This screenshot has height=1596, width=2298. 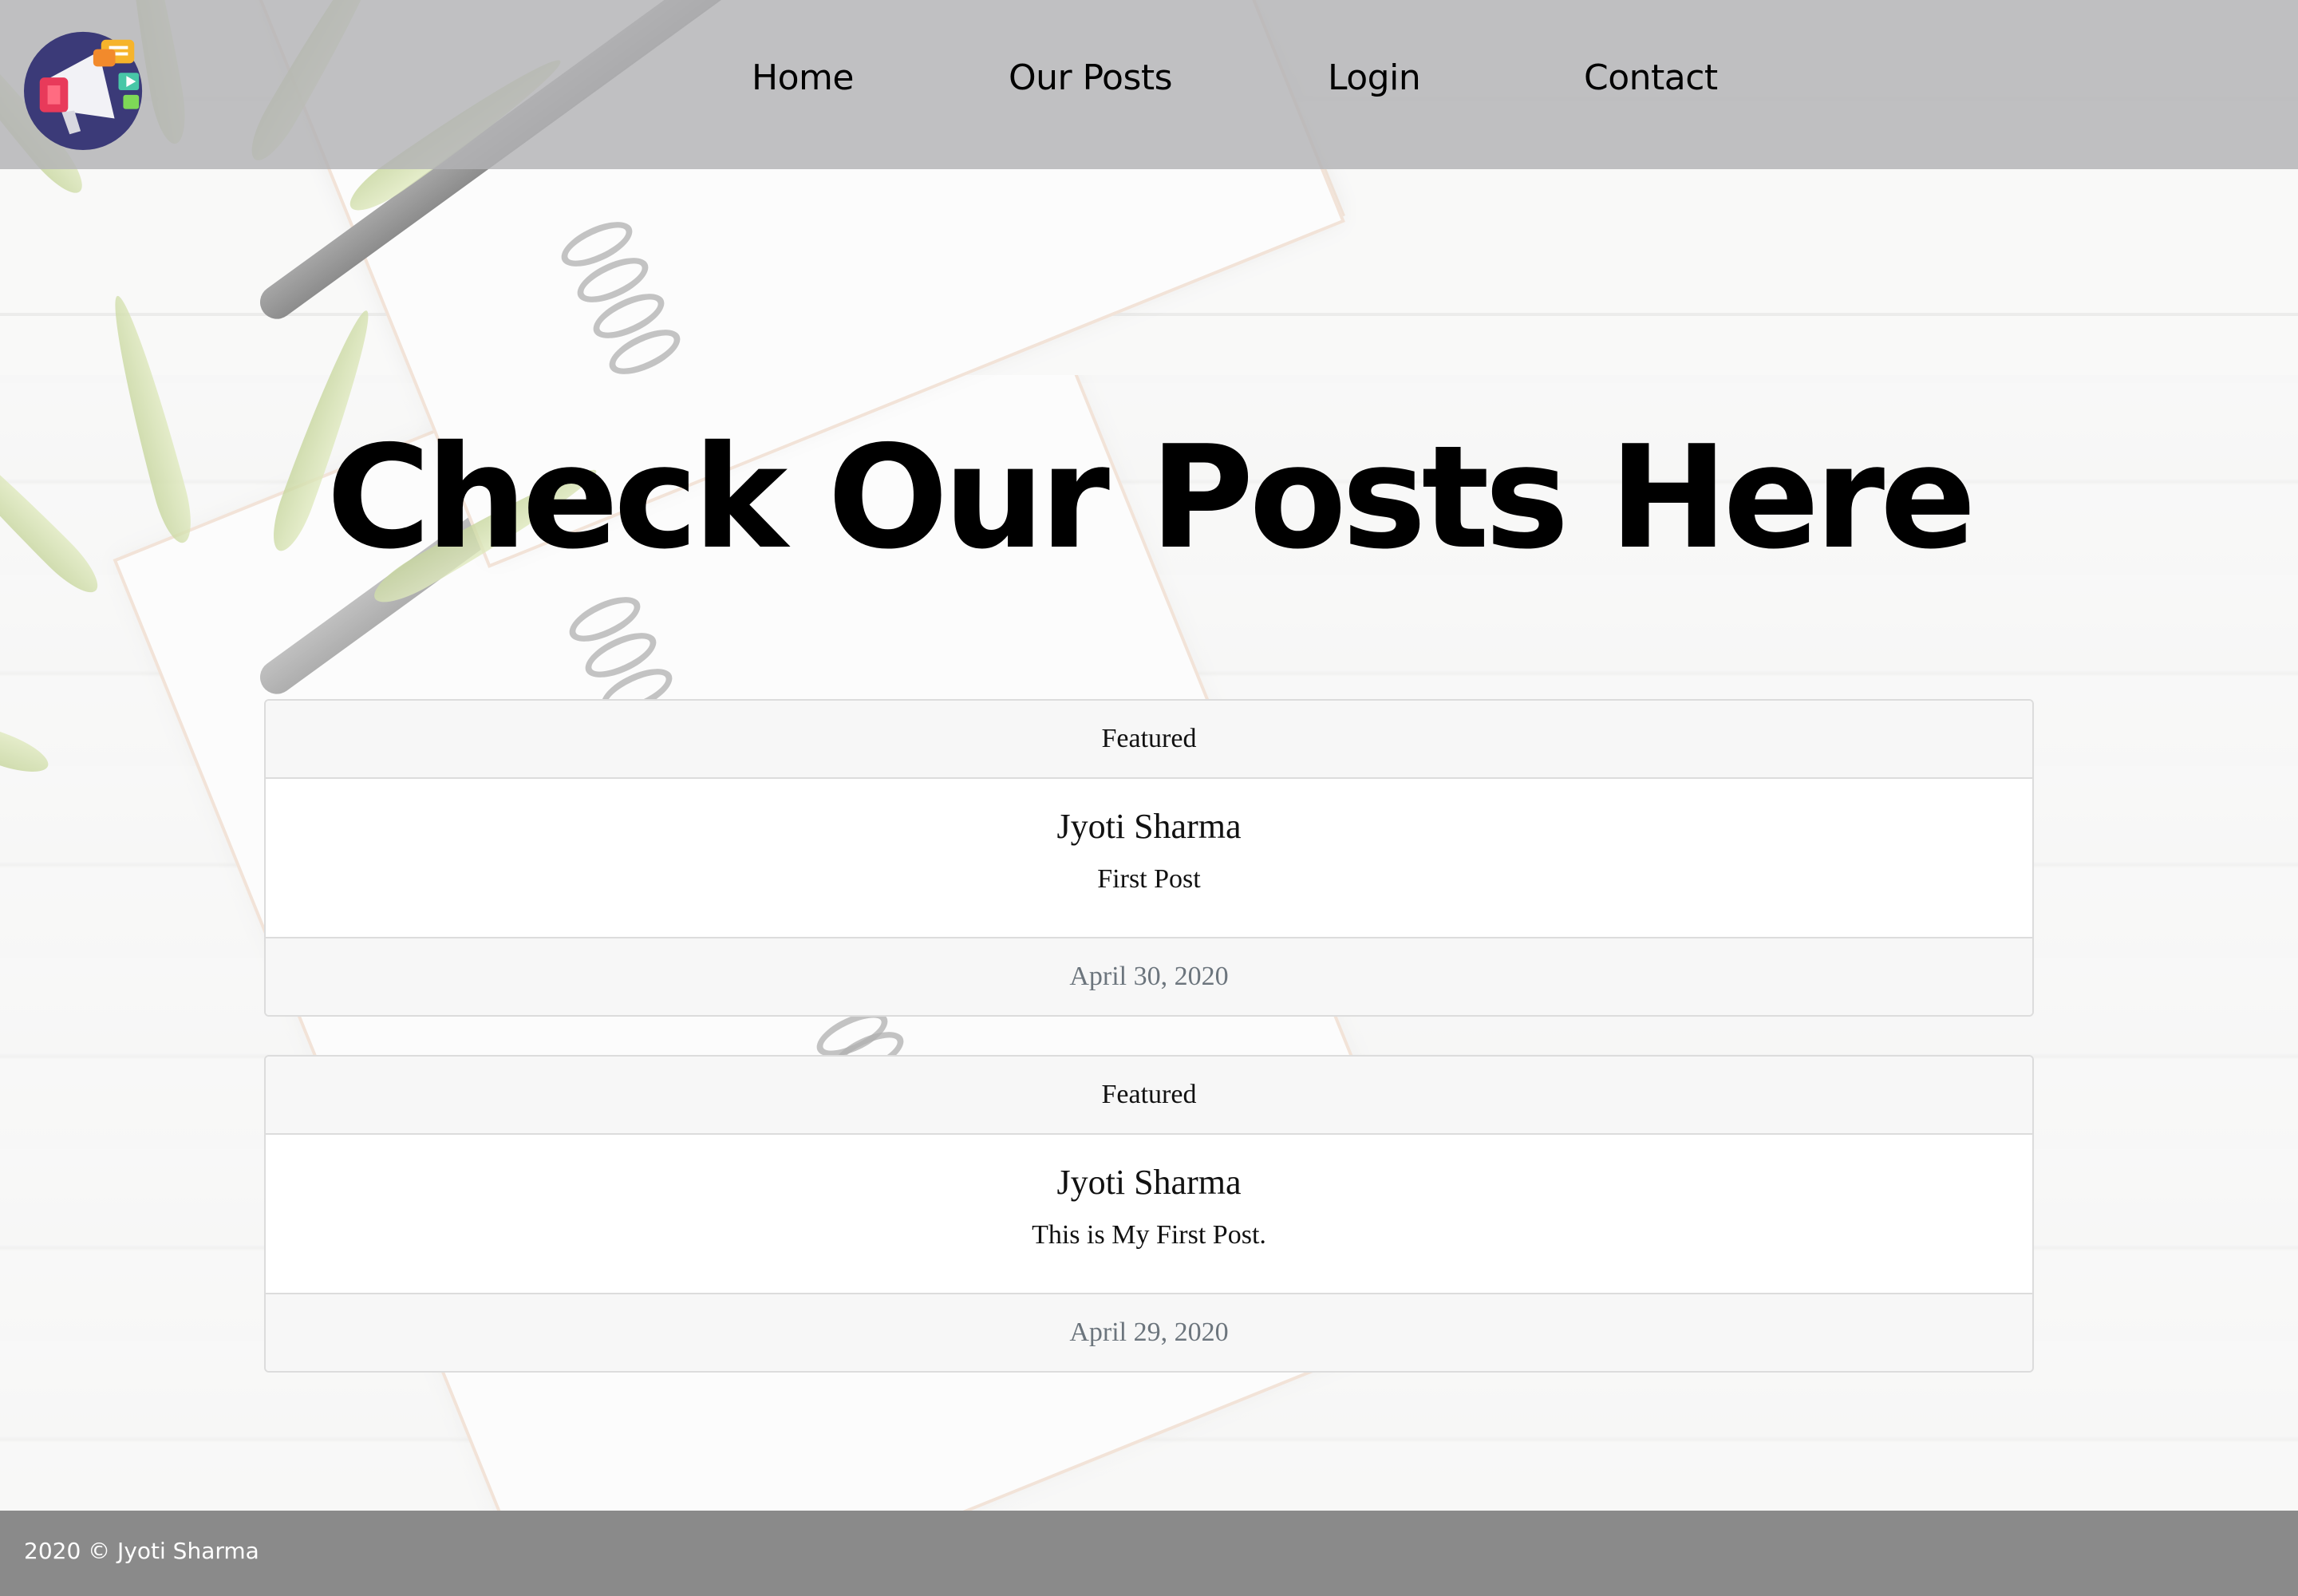 I want to click on nav-contact-link: Contact, so click(x=1651, y=77).